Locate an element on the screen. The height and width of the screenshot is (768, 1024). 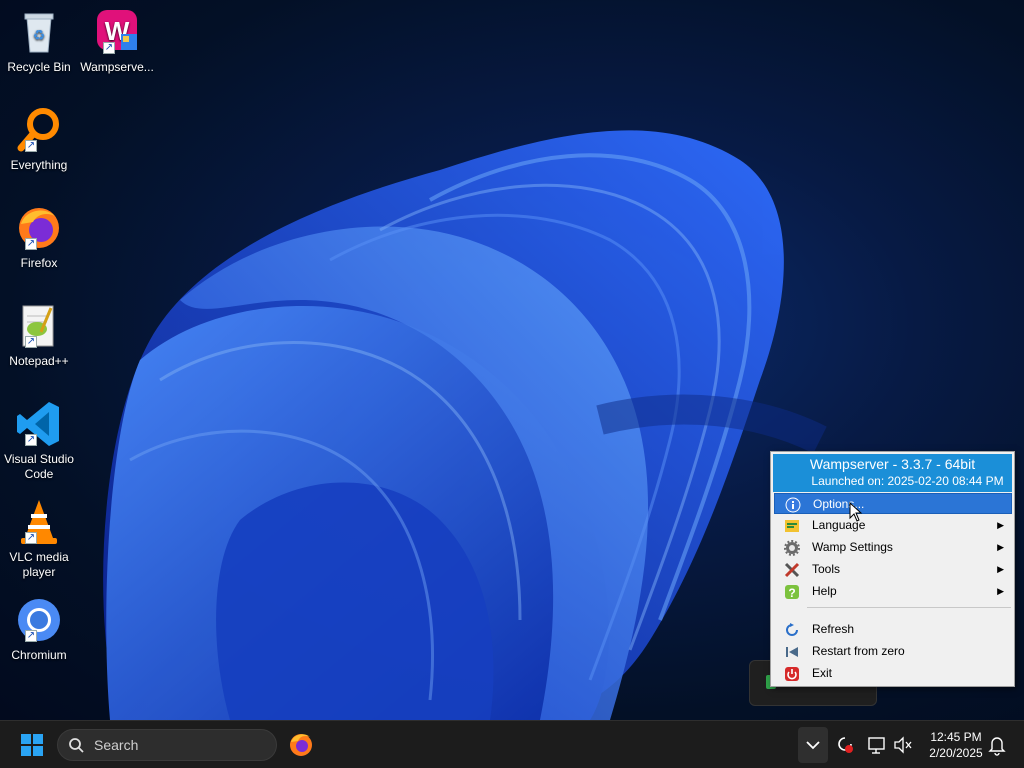
menu-item-refresh: Refresh is located at coordinates (893, 629).